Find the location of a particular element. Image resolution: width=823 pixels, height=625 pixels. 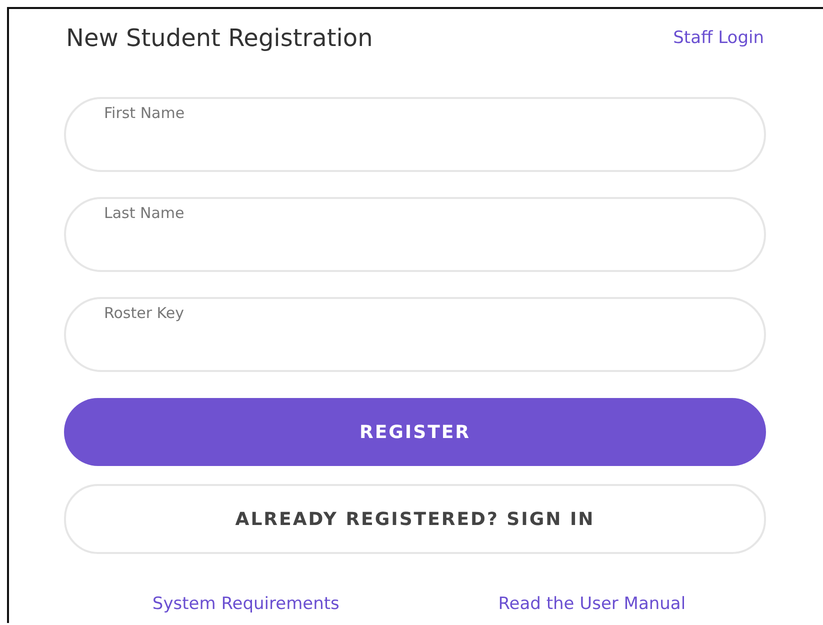

staff-login-link: Staff Login is located at coordinates (718, 38).